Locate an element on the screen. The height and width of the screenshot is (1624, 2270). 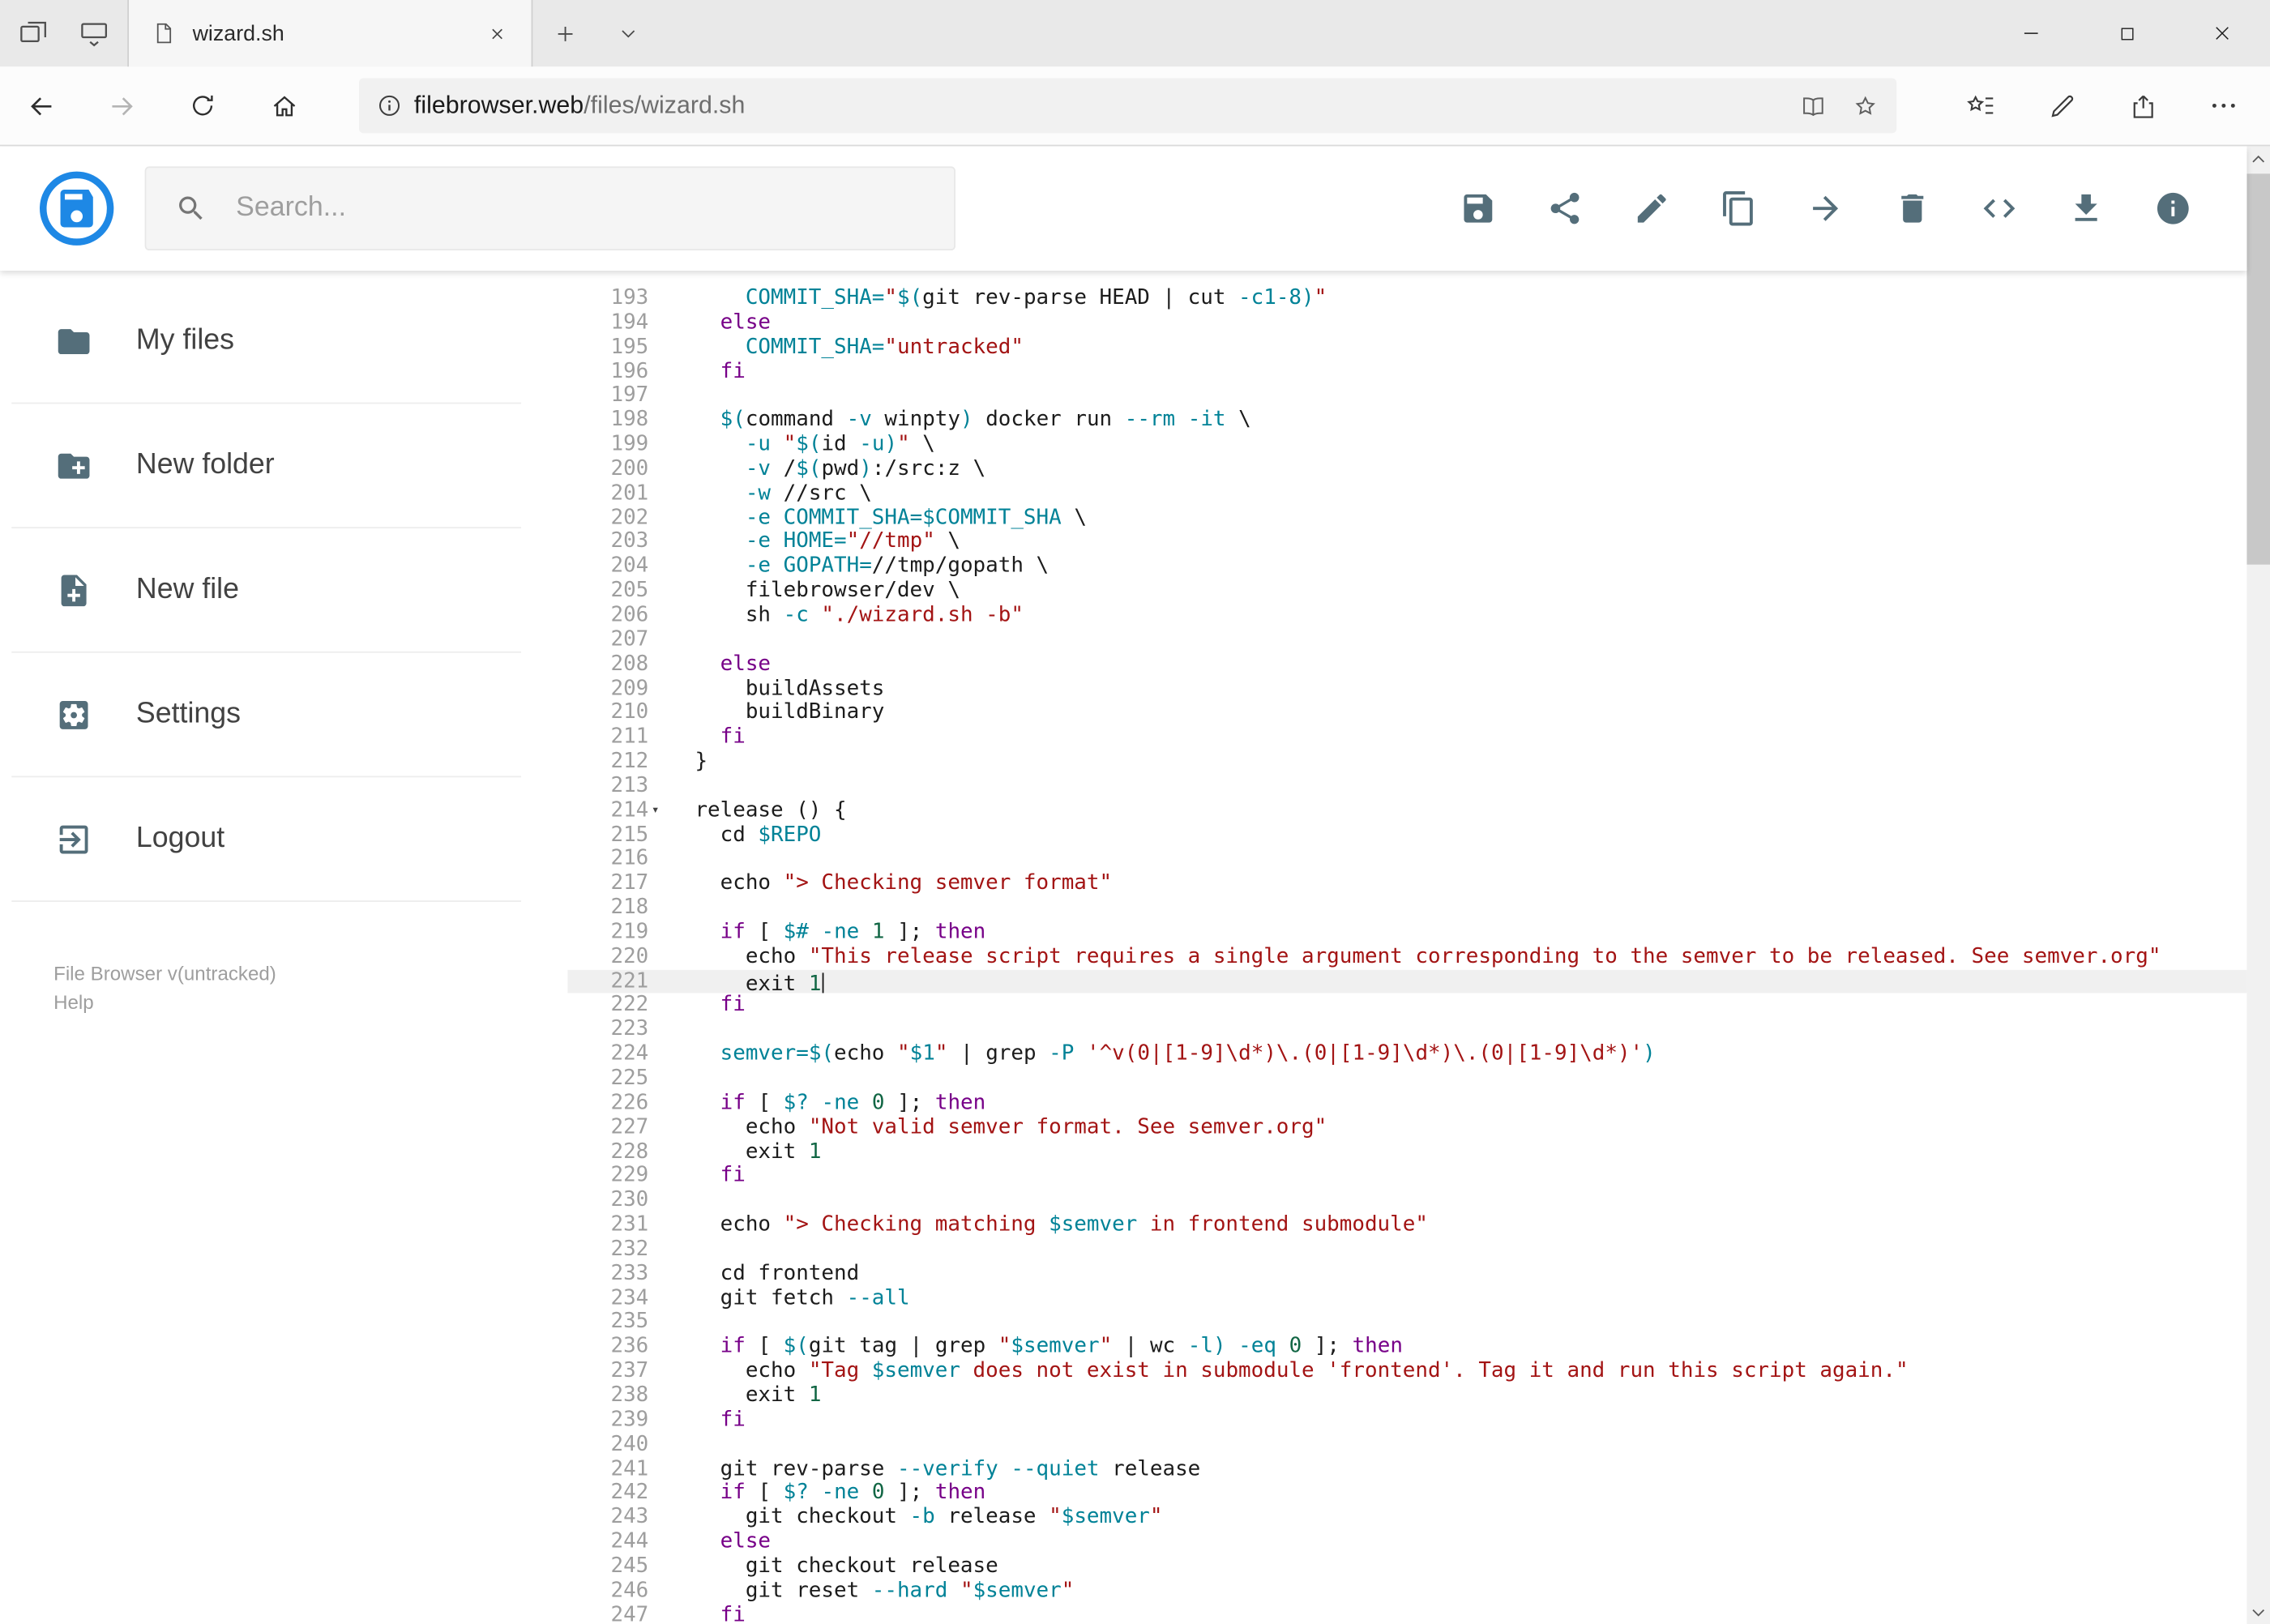
tab-list-dropdown-icon is located at coordinates (628, 33).